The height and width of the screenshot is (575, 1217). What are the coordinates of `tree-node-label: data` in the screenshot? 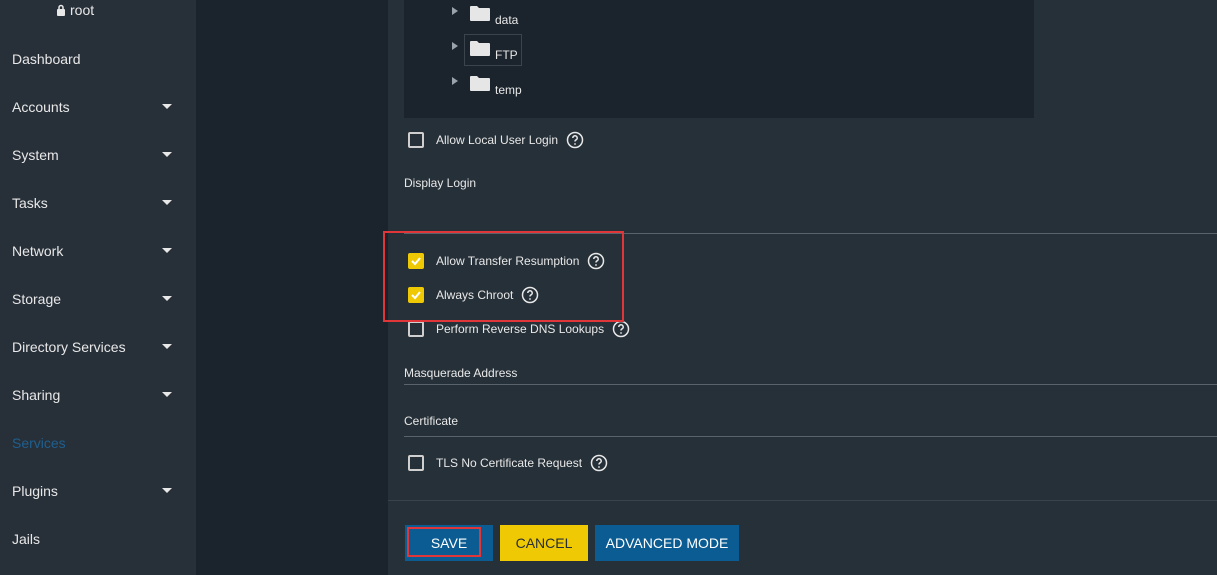 It's located at (507, 20).